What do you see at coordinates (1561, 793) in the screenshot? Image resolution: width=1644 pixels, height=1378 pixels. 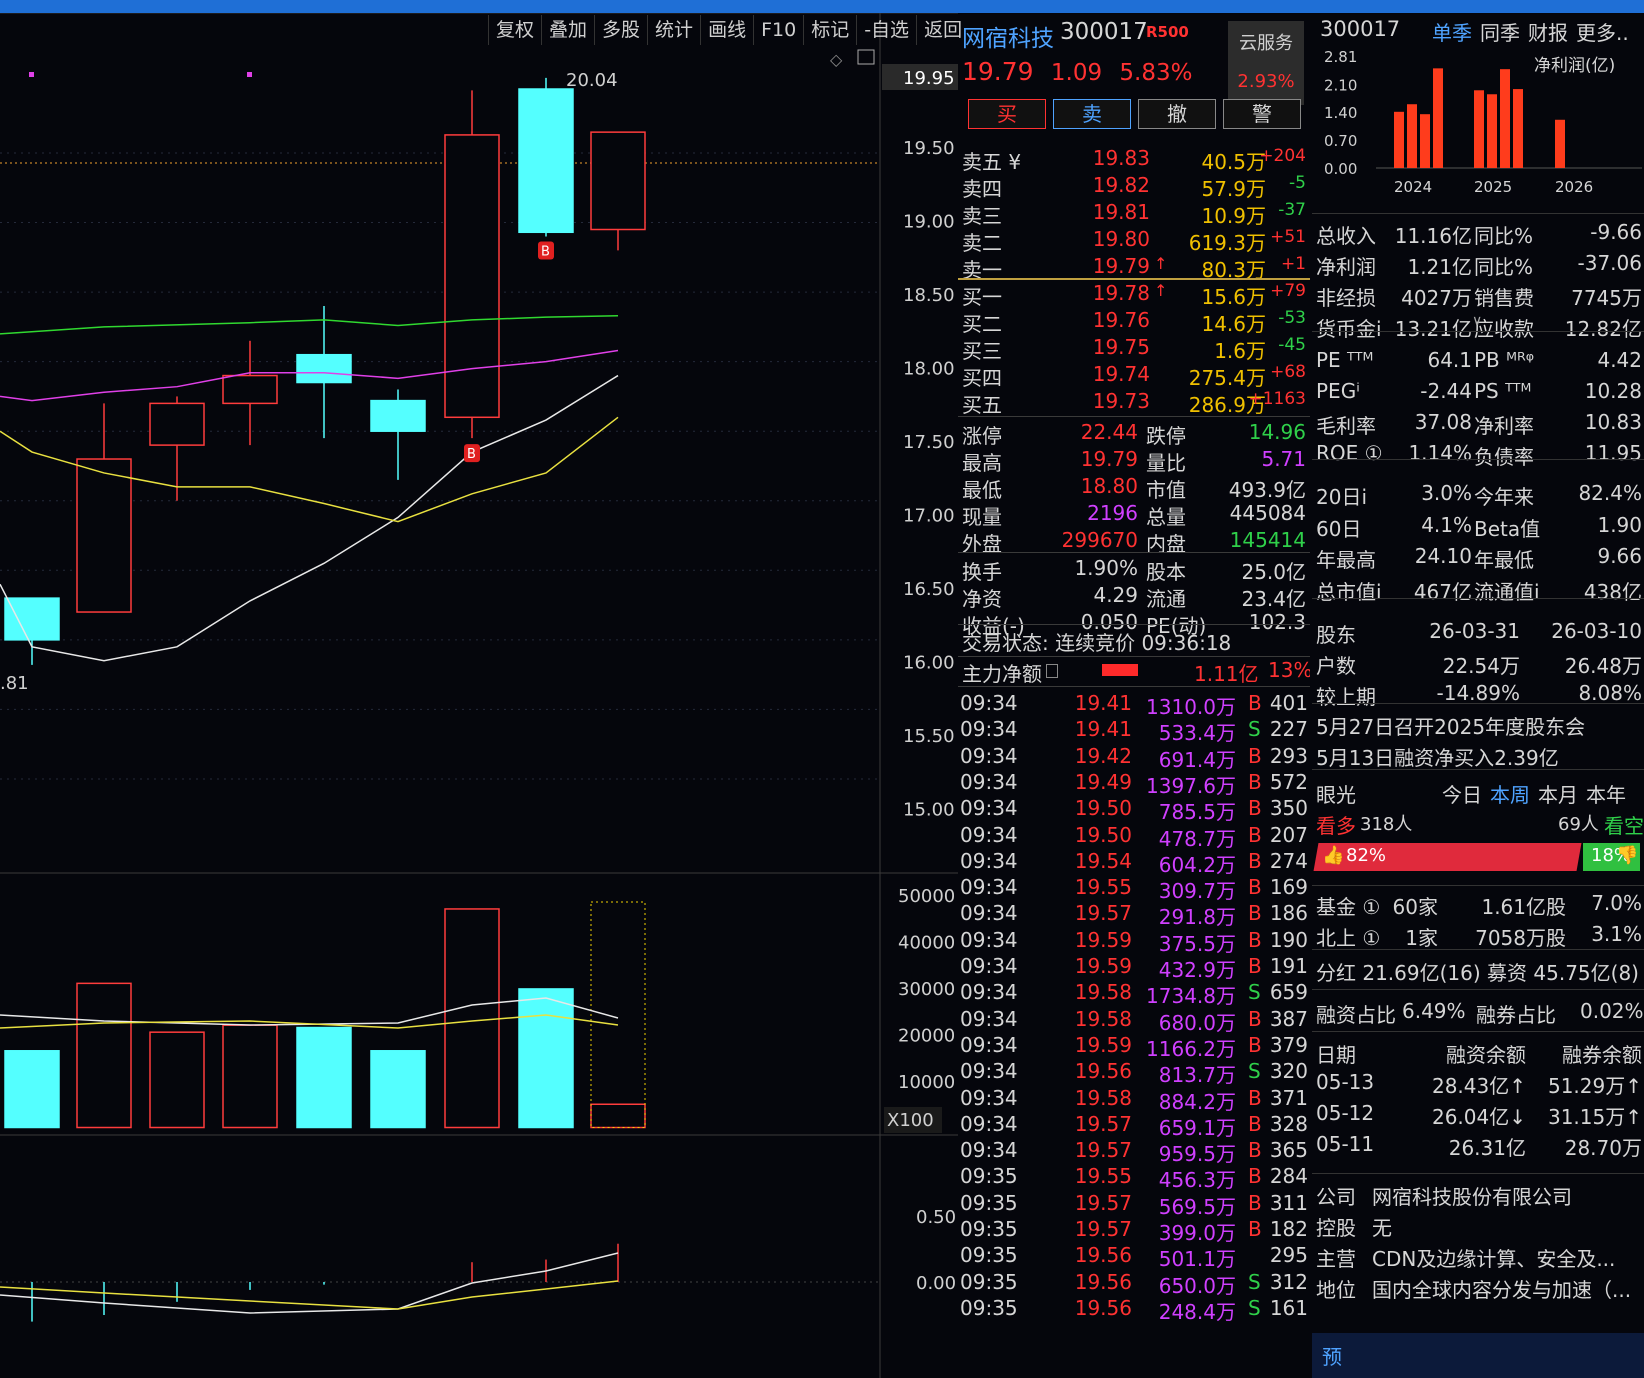 I see `sentiment-tab-2: 本月` at bounding box center [1561, 793].